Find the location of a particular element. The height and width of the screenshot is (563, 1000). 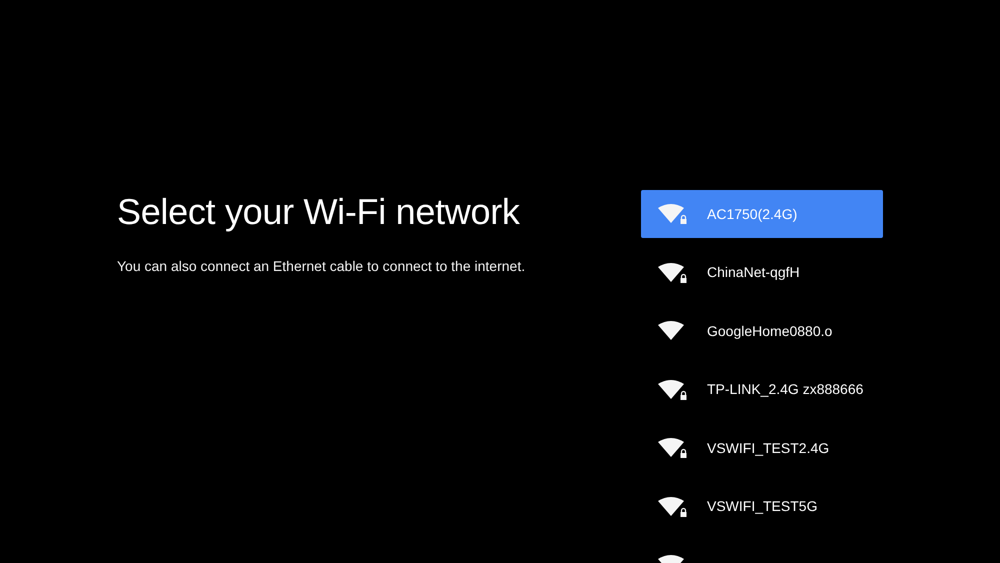

network-item: ChinaNet-qgfH is located at coordinates (762, 272).